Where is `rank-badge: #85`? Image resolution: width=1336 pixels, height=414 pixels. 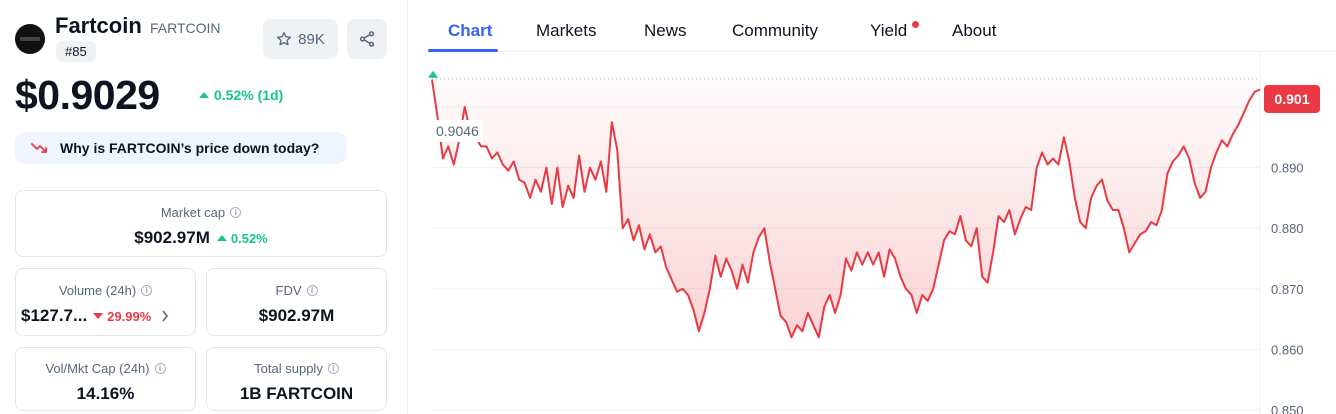 rank-badge: #85 is located at coordinates (76, 51).